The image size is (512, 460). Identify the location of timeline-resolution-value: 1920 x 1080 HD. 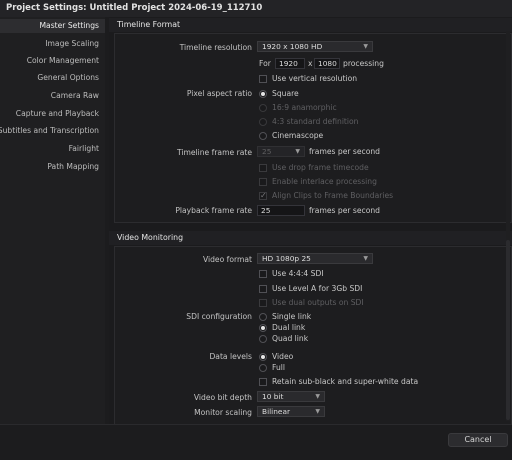
(292, 46).